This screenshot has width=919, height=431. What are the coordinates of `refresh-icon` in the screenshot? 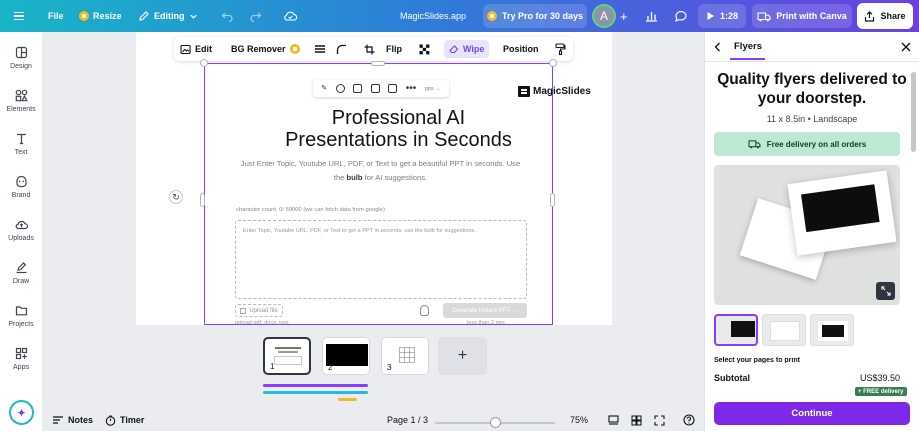 It's located at (340, 88).